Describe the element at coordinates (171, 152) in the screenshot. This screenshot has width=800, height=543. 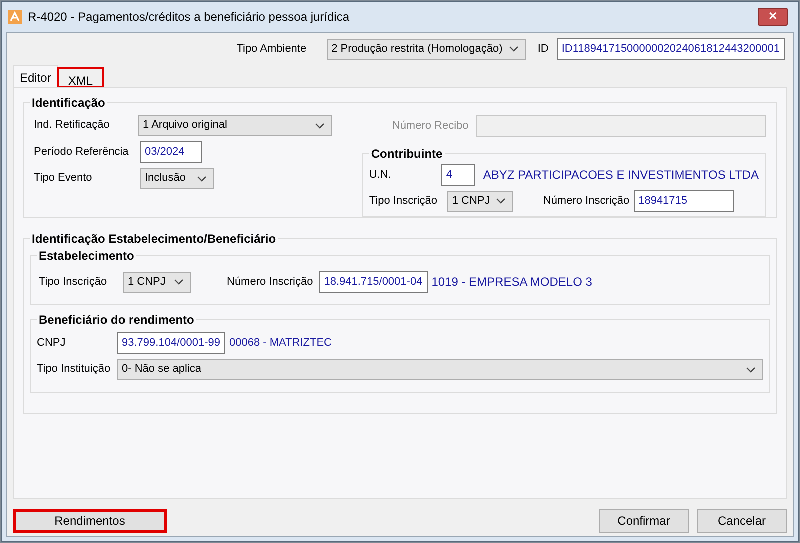
I see `input-field: 03/2024` at that location.